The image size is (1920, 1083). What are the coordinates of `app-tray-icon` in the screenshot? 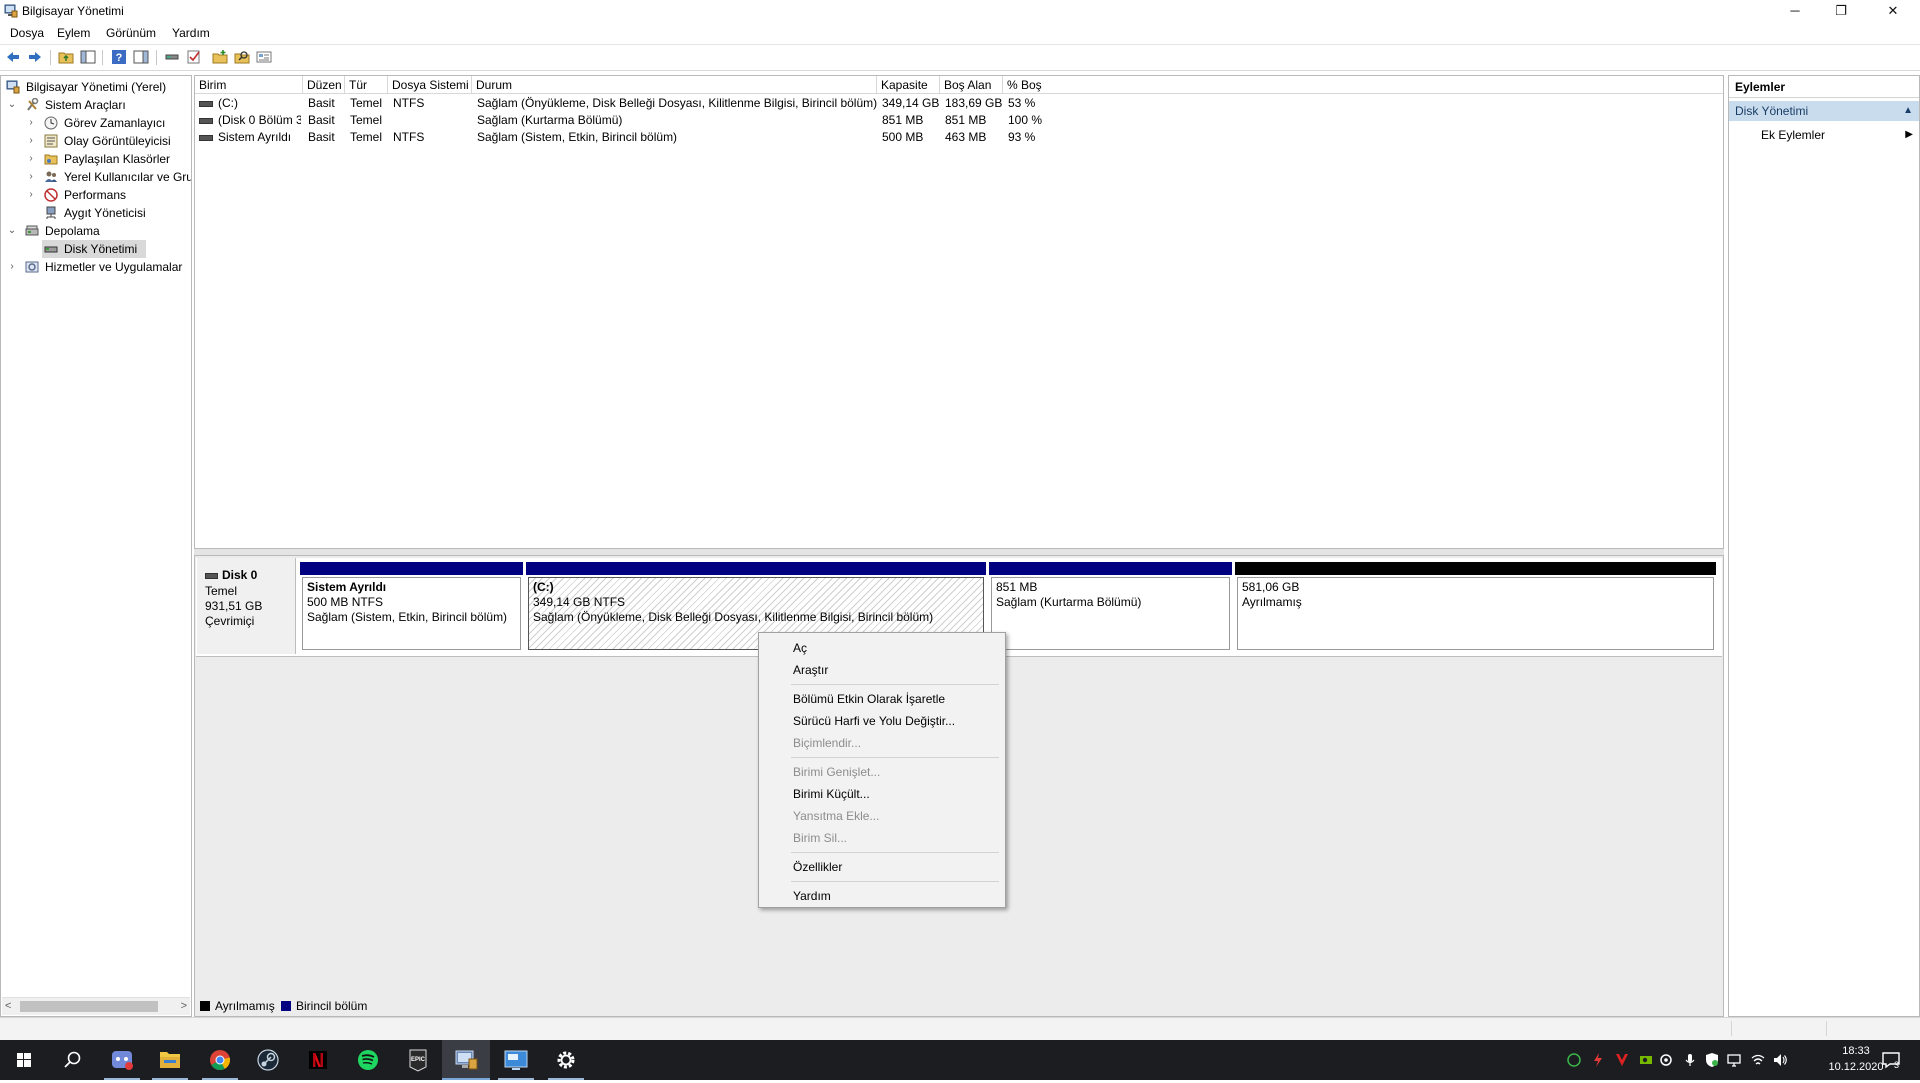 It's located at (1666, 1060).